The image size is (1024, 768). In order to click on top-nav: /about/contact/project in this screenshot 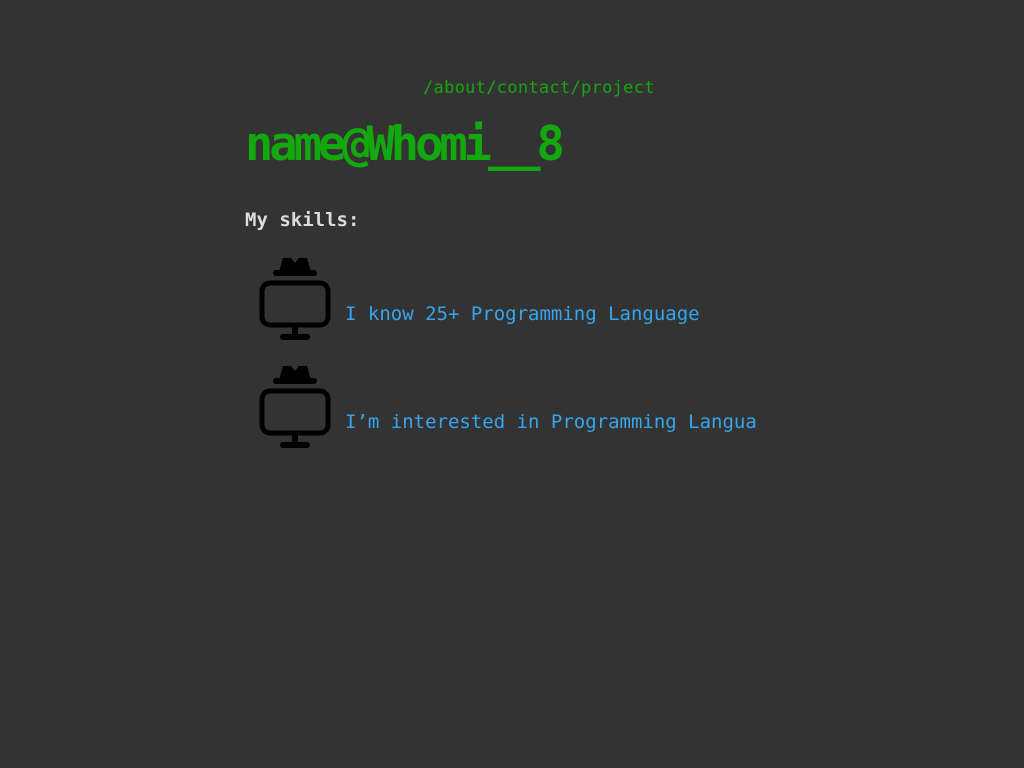, I will do `click(539, 88)`.